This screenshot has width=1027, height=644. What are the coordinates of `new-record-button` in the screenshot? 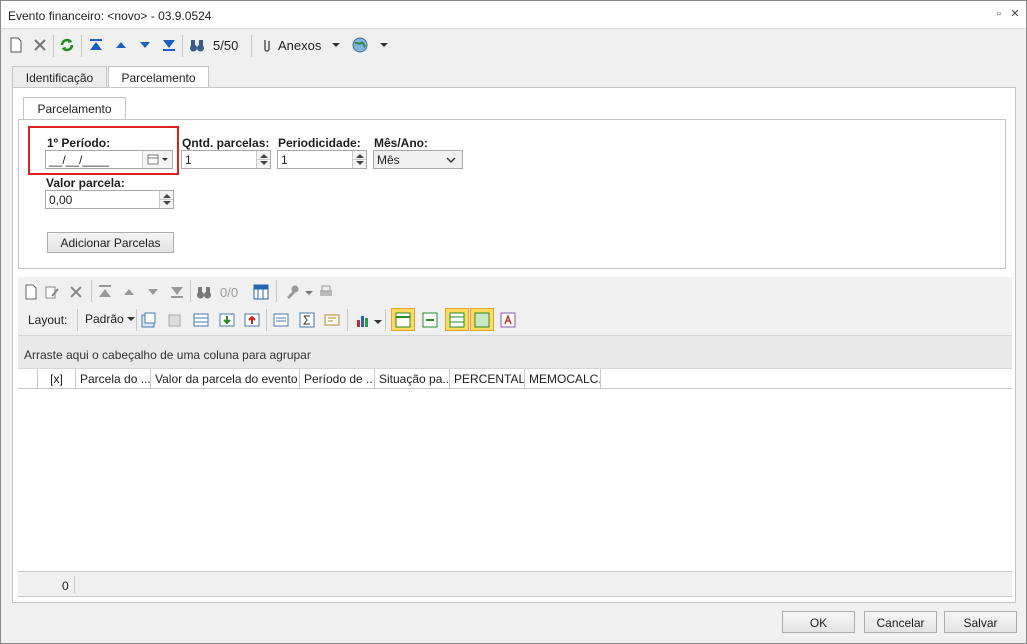 It's located at (16, 45).